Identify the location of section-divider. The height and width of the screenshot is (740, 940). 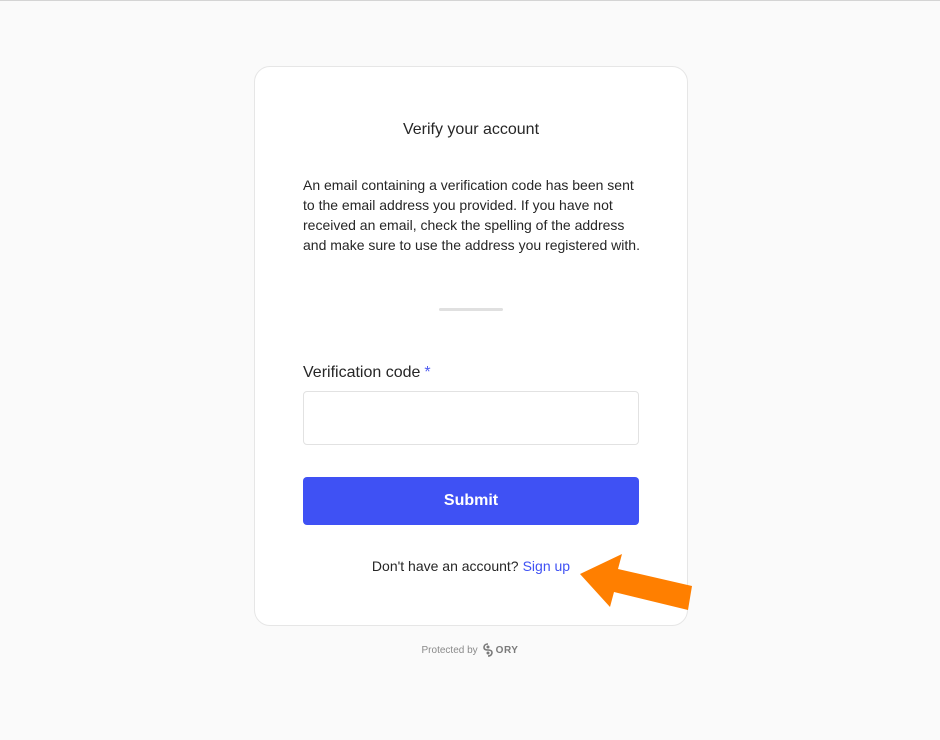
(471, 309).